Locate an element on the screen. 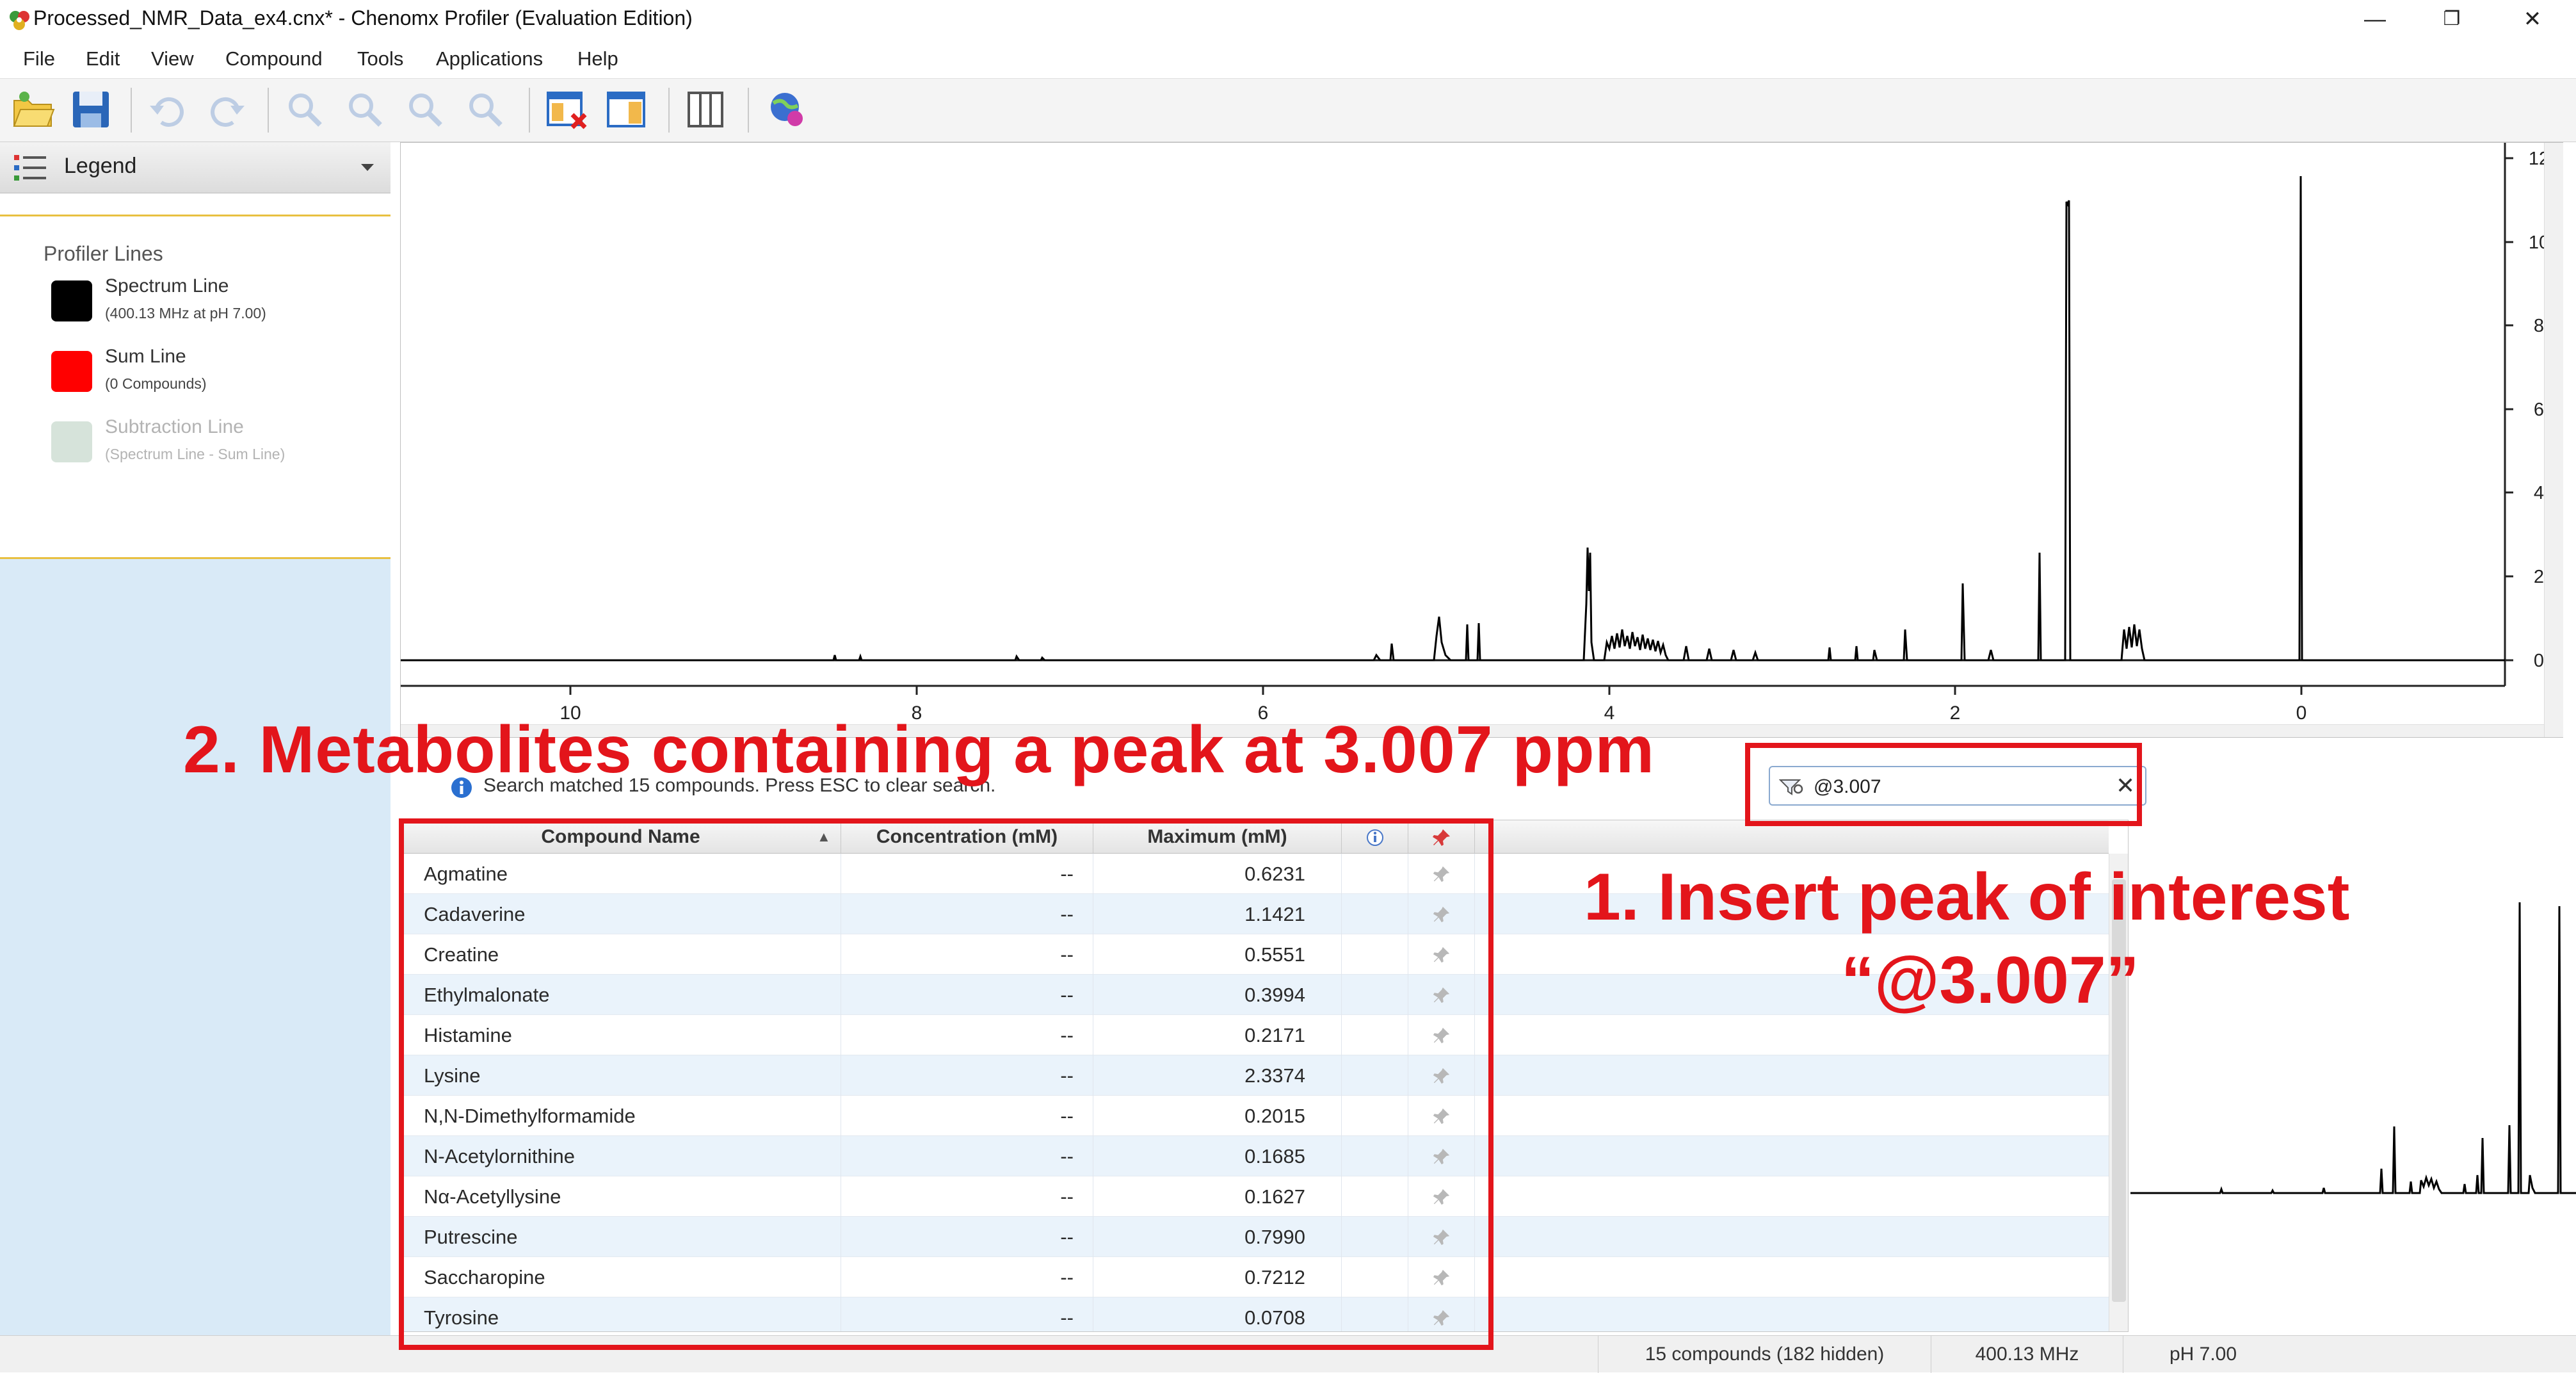  legend-dropdown: Legend is located at coordinates (195, 168).